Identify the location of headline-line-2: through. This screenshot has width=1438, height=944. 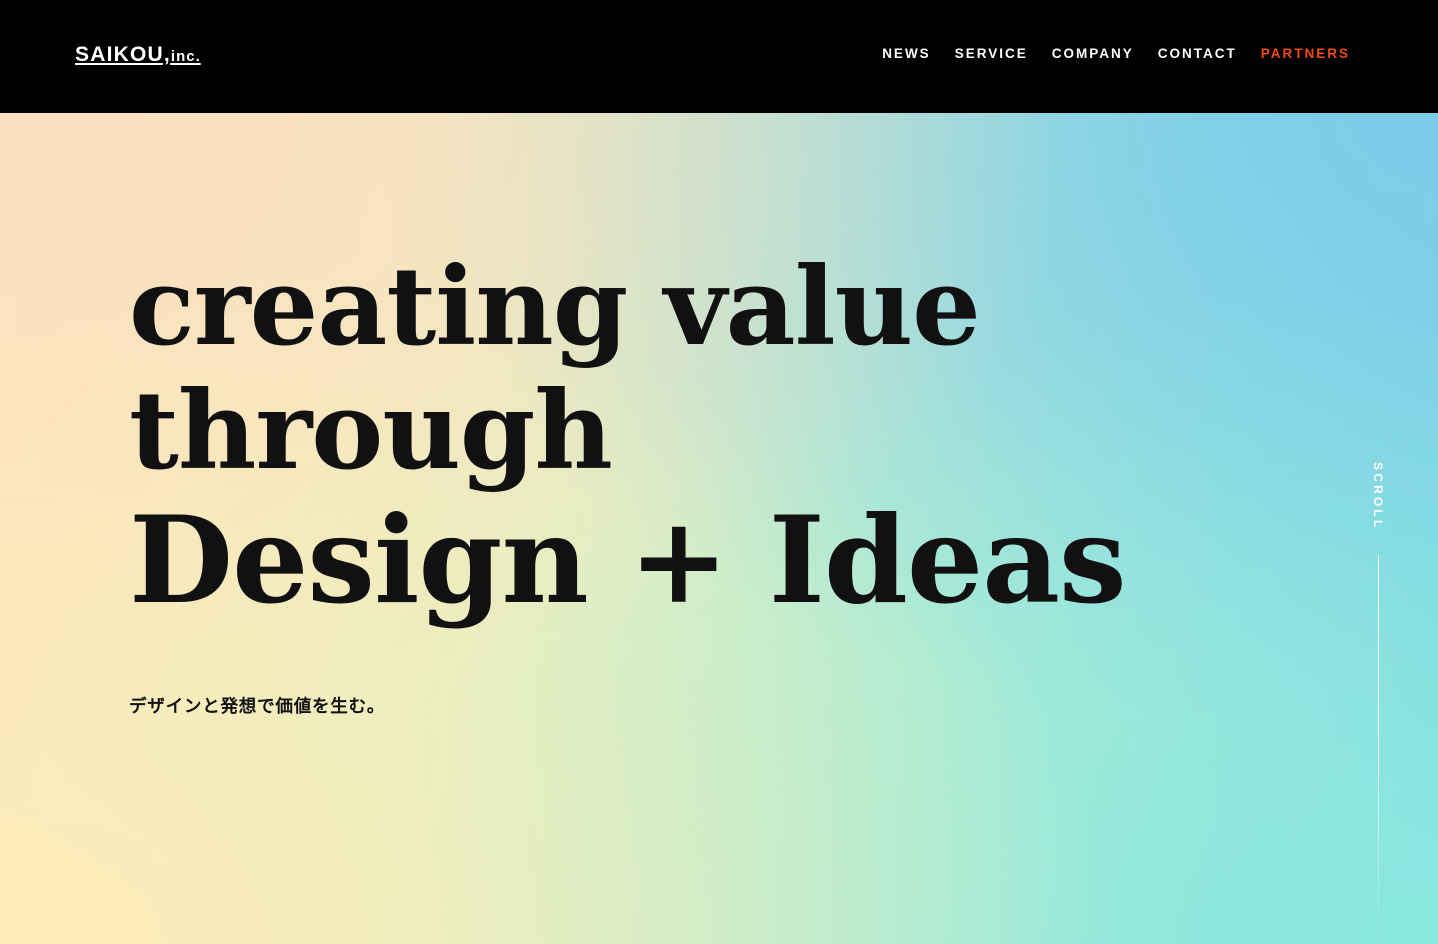
(371, 431).